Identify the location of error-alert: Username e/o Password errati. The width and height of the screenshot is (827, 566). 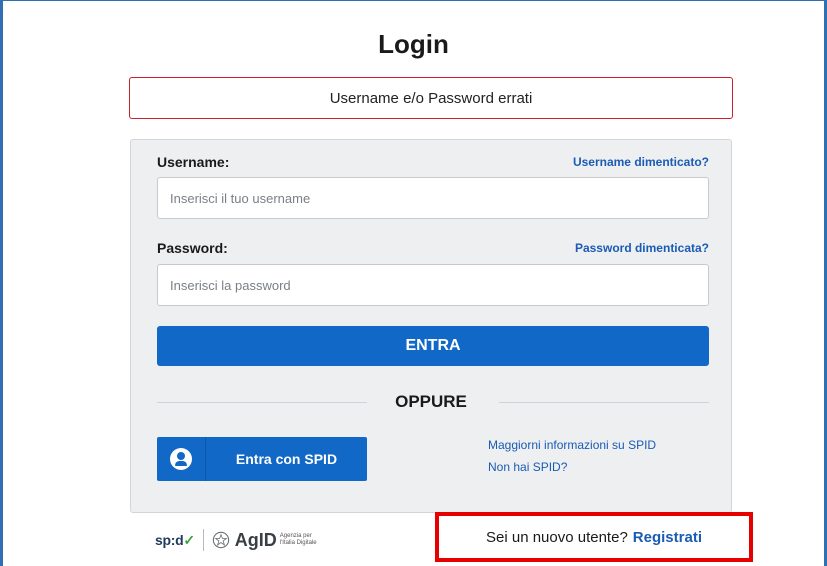
(431, 98).